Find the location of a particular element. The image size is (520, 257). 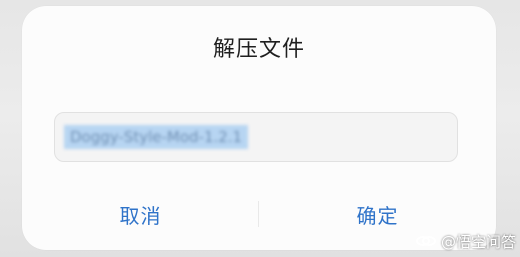

watermark-text: @悟空问答 is located at coordinates (478, 241).